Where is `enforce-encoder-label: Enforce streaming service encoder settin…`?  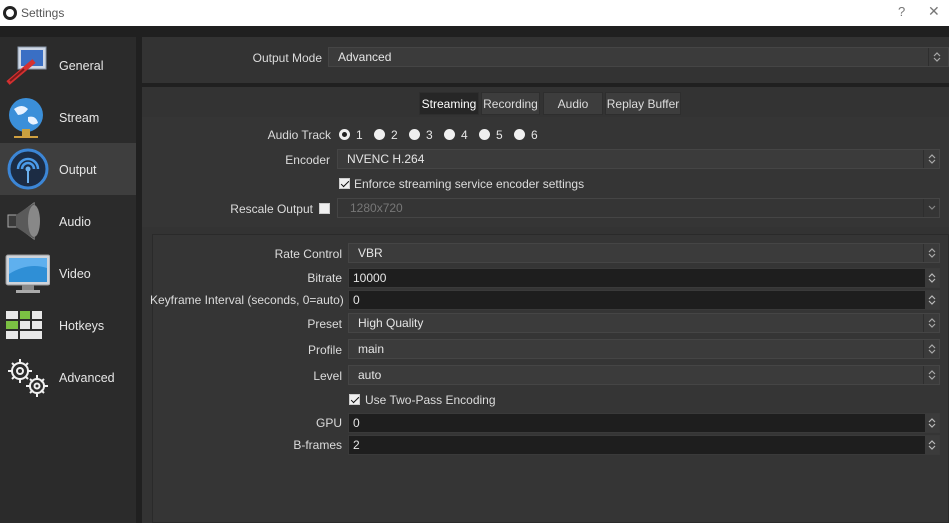
enforce-encoder-label: Enforce streaming service encoder settin… is located at coordinates (469, 184).